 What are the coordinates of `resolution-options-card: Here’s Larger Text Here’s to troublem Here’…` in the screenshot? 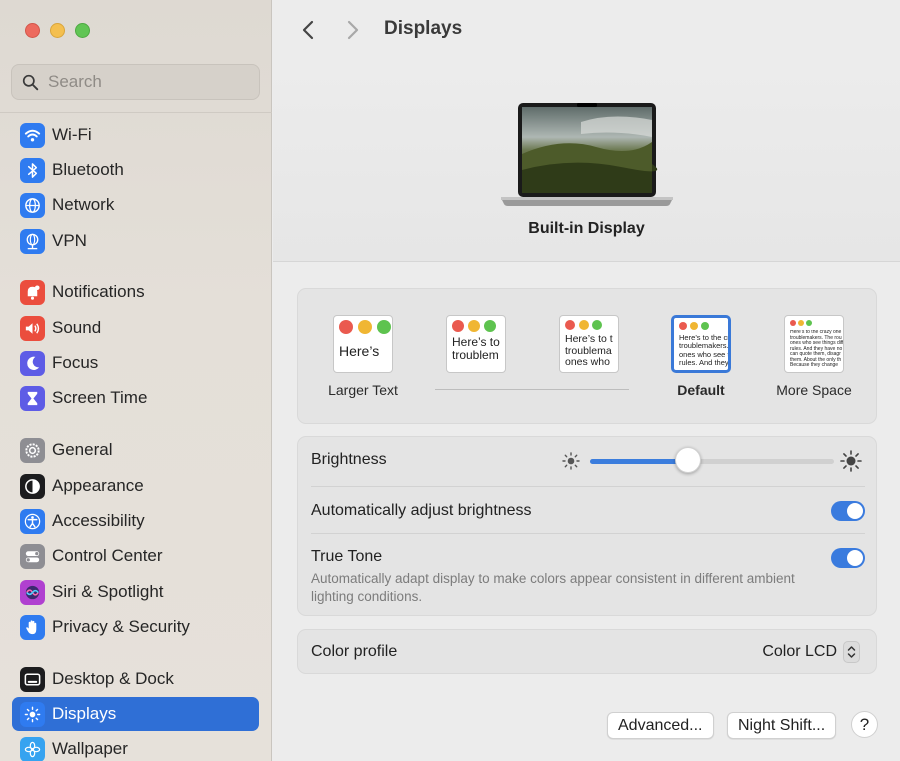 It's located at (587, 356).